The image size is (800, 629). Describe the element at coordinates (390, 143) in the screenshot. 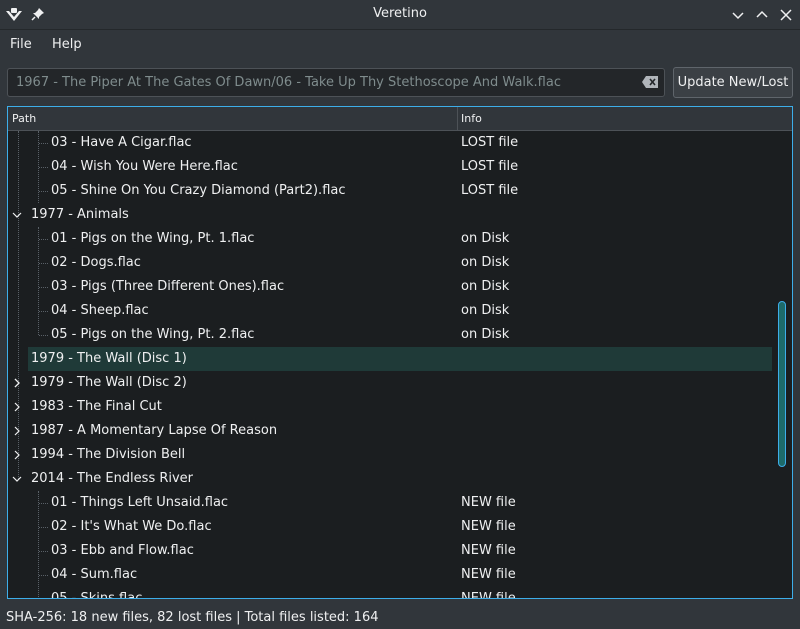

I see `tree-row: 03 - Have A Cigar.flac LOST file` at that location.